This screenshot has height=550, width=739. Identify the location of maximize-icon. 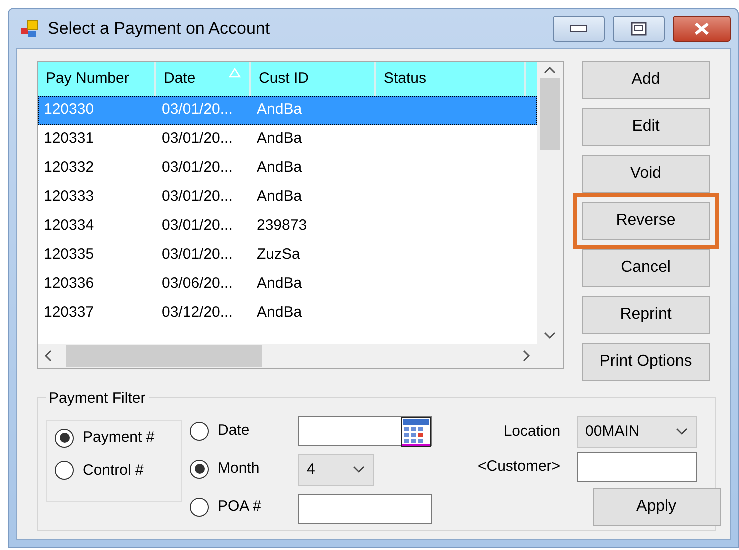
(639, 29).